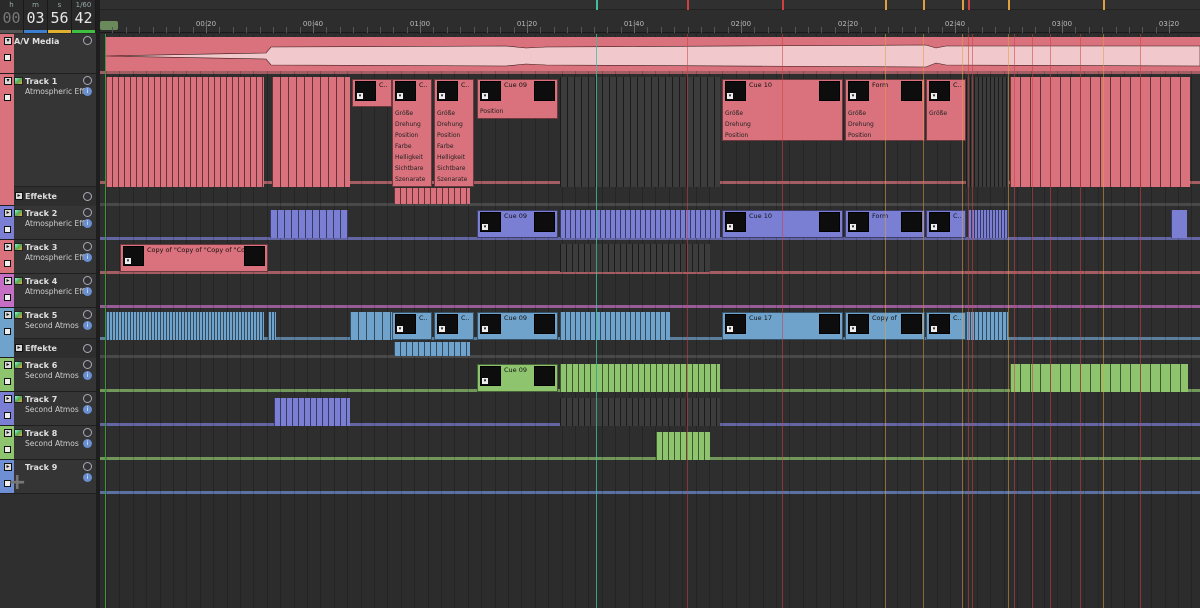 This screenshot has width=1200, height=608. Describe the element at coordinates (41, 247) in the screenshot. I see `track-name: Track 3` at that location.